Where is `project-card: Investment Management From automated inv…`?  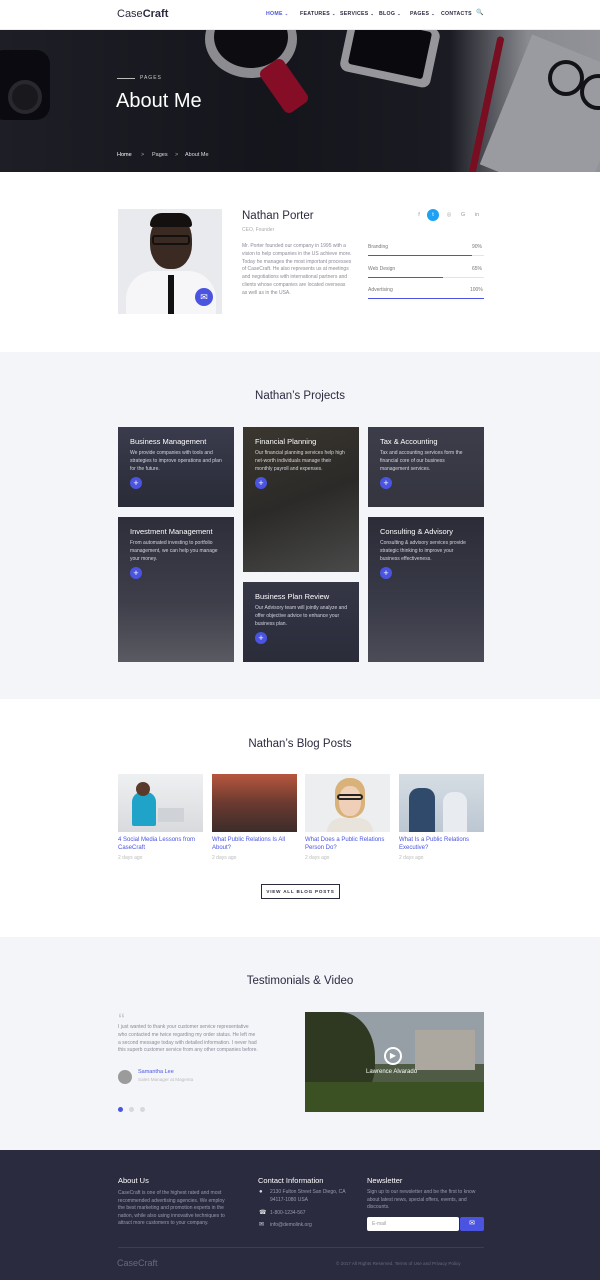 project-card: Investment Management From automated inv… is located at coordinates (176, 589).